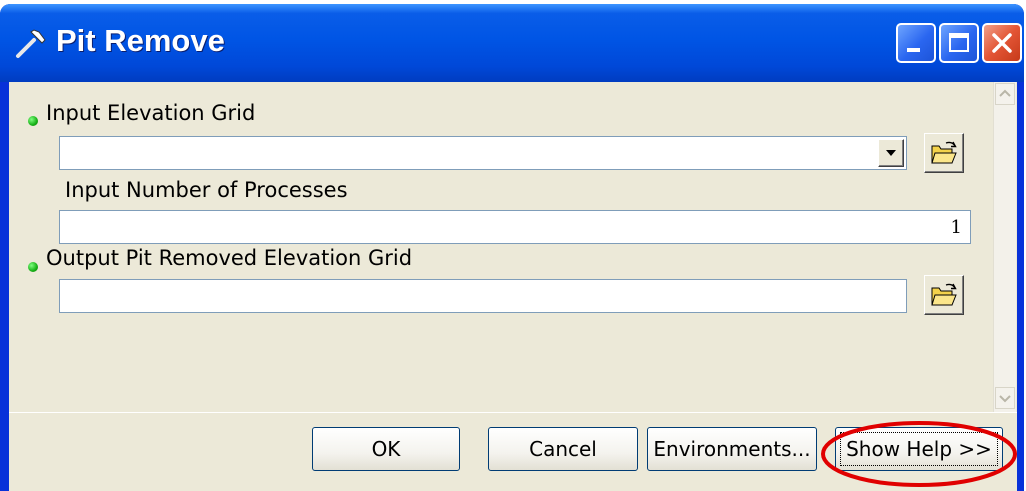  I want to click on output-pit-removed-grid-browse-button, so click(944, 295).